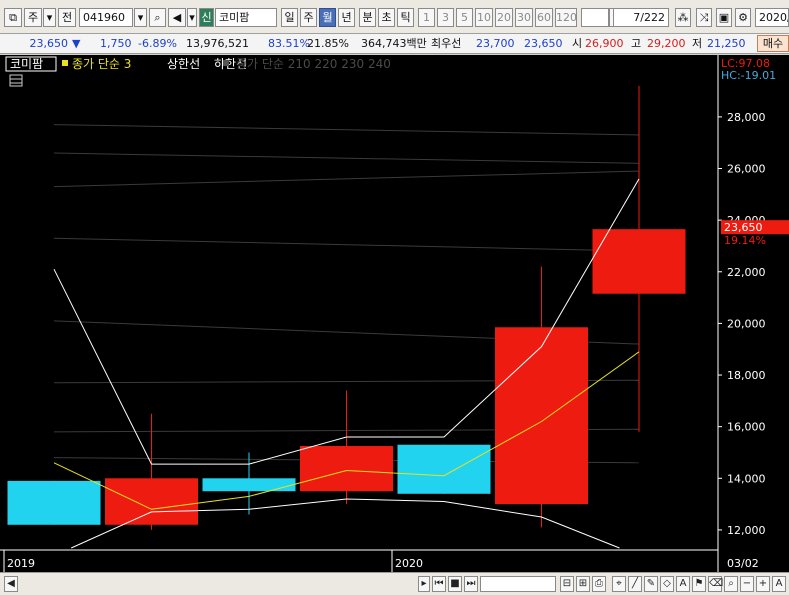 This screenshot has height=595, width=789. Describe the element at coordinates (704, 17) in the screenshot. I see `tools-icon: ⤨` at that location.